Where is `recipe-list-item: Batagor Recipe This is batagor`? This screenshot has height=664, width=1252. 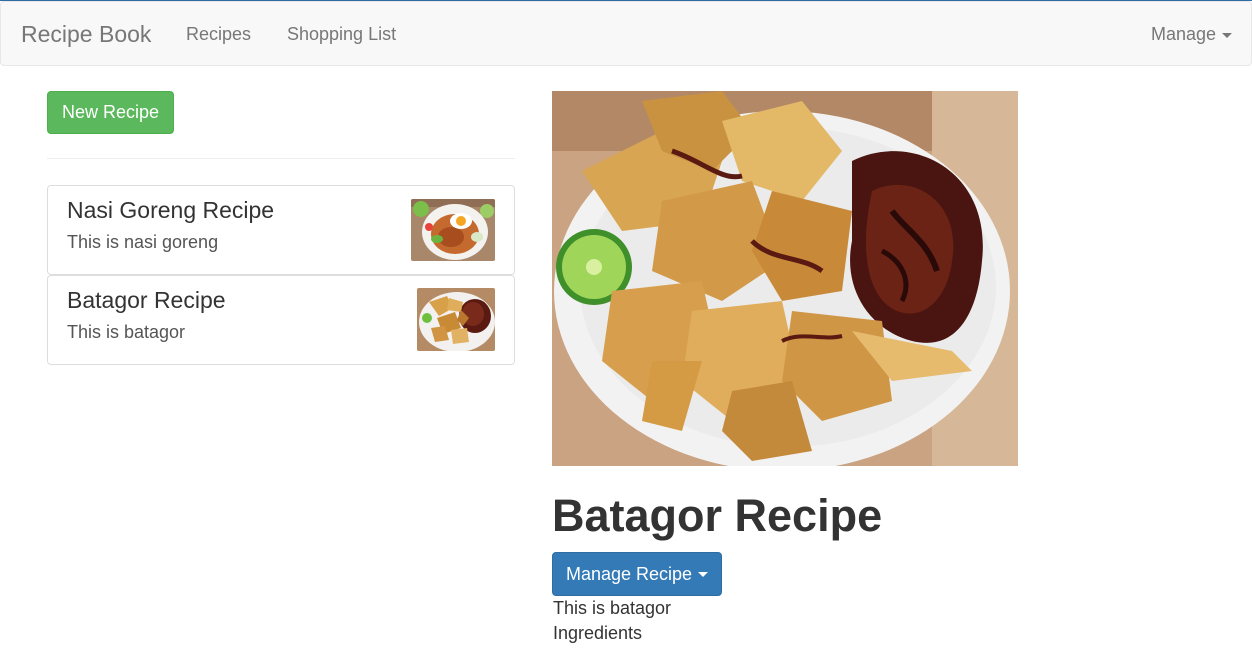 recipe-list-item: Batagor Recipe This is batagor is located at coordinates (281, 320).